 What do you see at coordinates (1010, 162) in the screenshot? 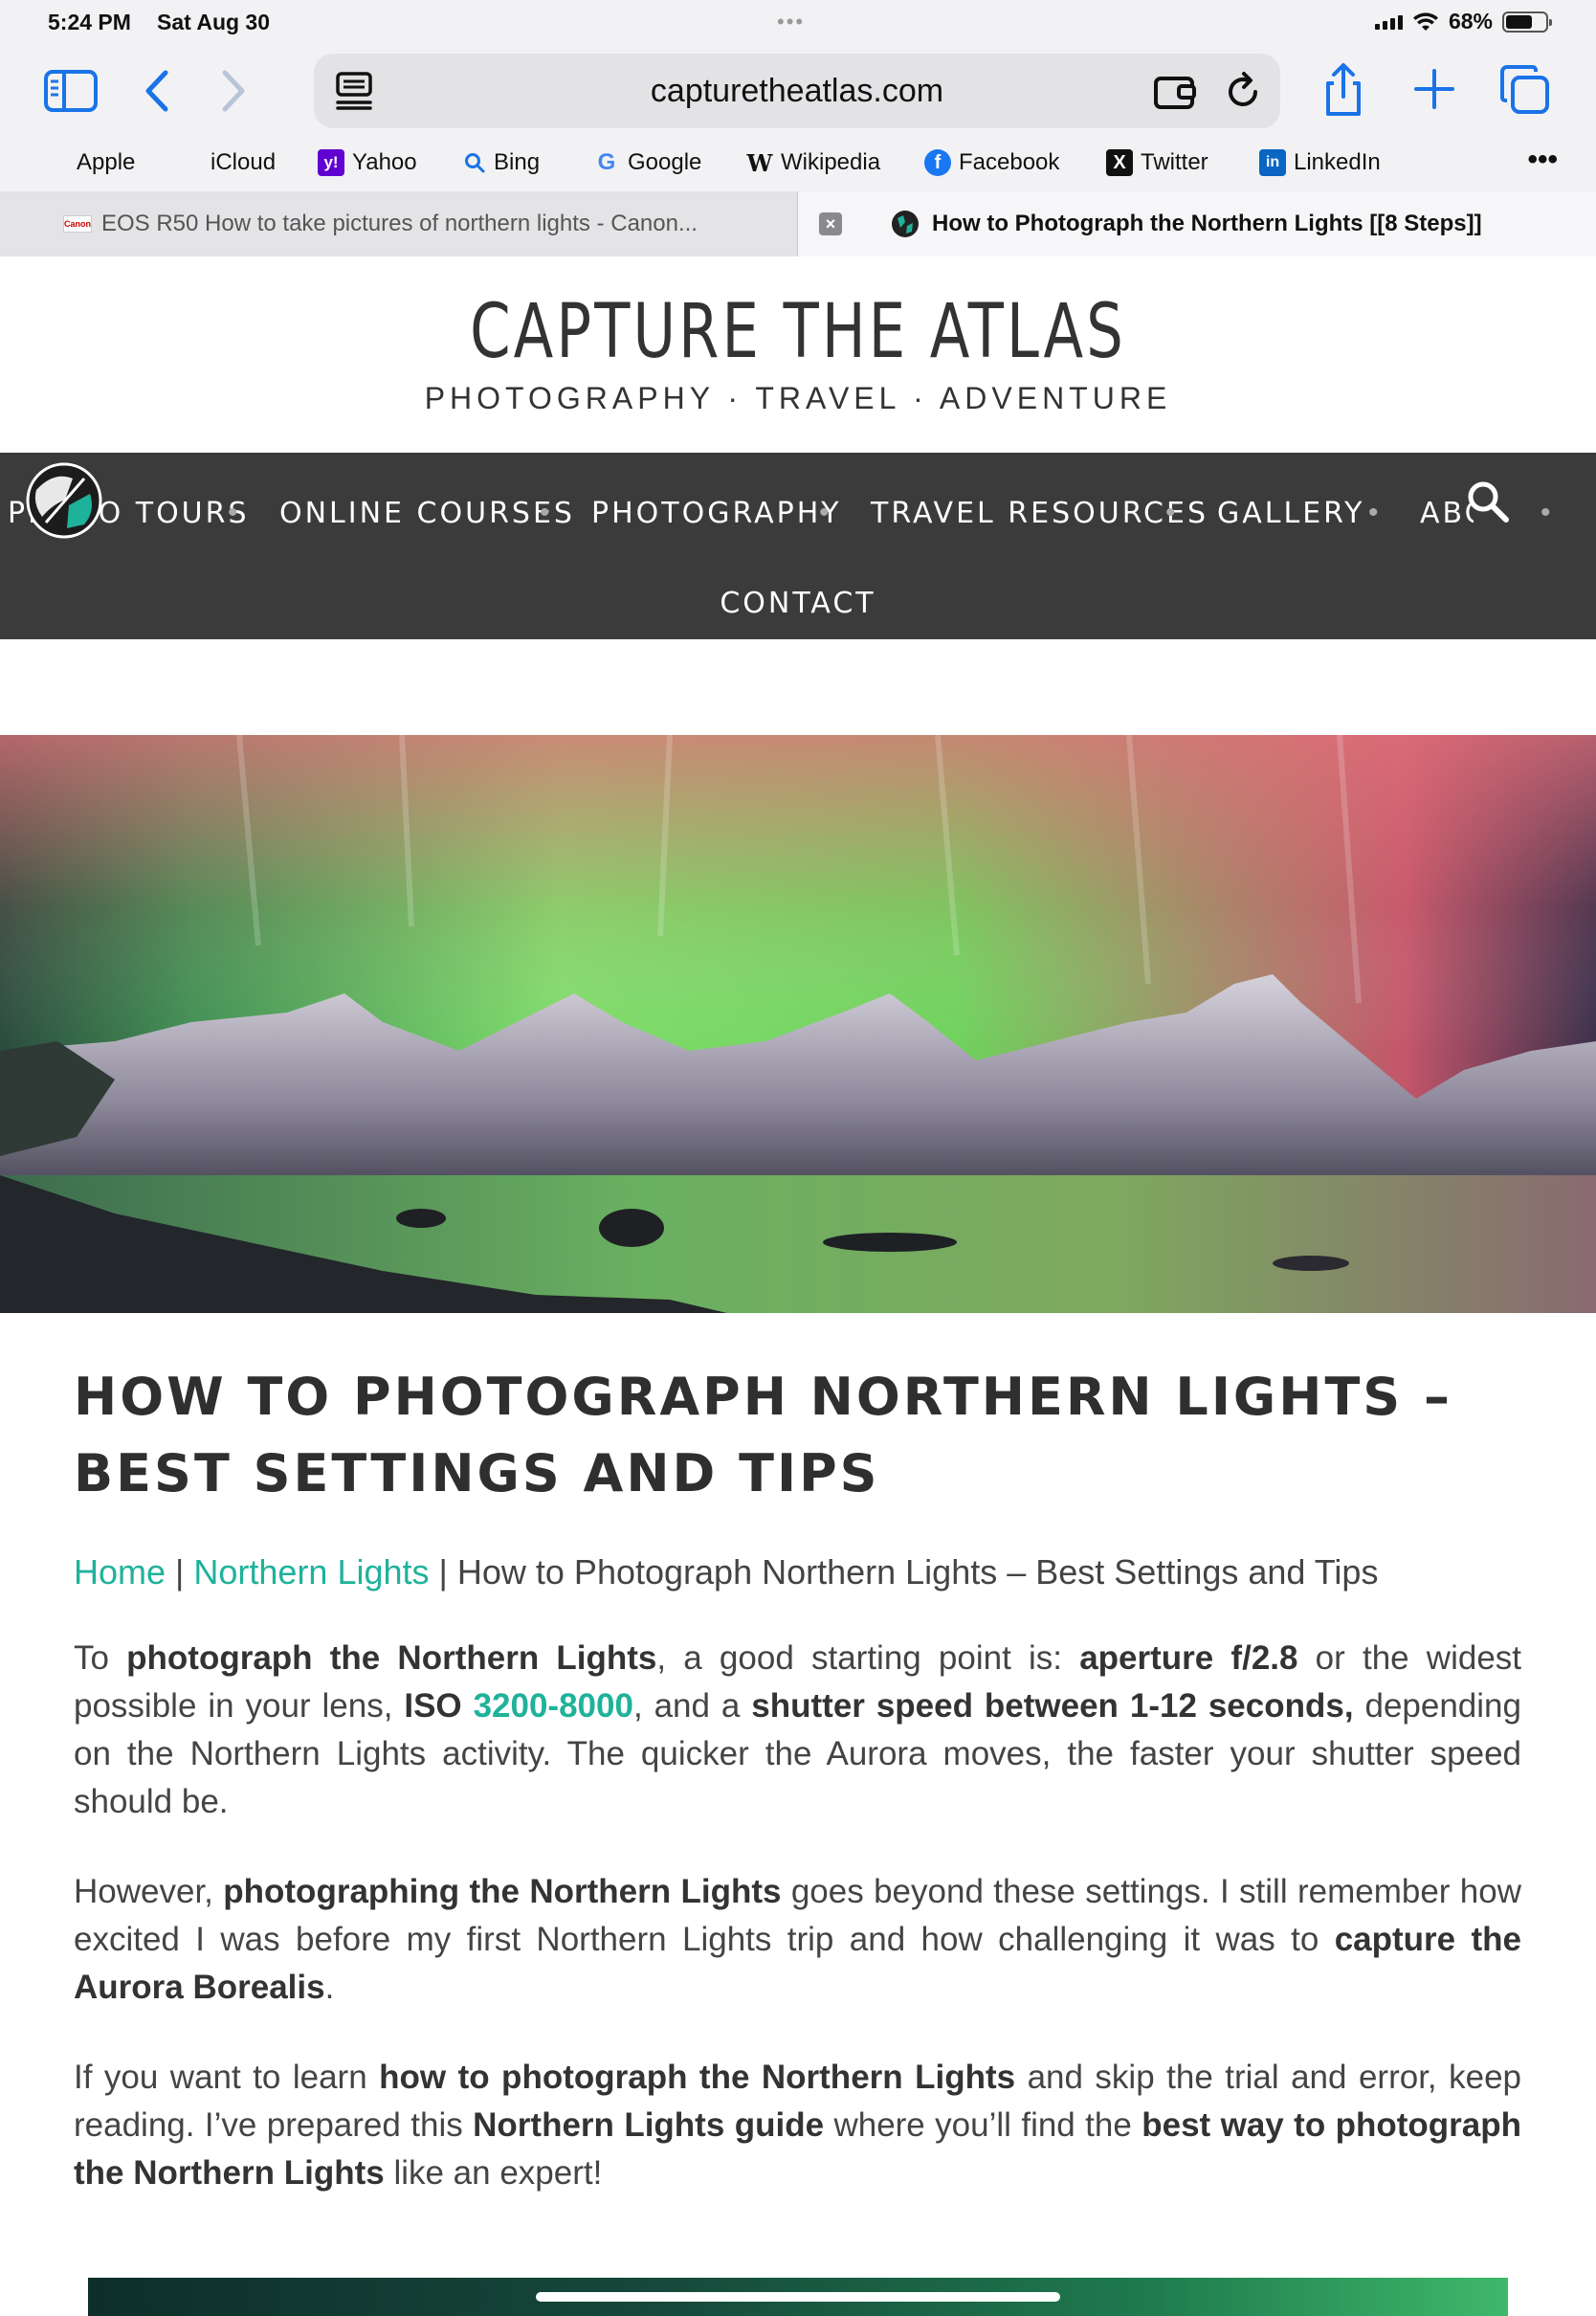
I see `favorite-label: Facebook` at bounding box center [1010, 162].